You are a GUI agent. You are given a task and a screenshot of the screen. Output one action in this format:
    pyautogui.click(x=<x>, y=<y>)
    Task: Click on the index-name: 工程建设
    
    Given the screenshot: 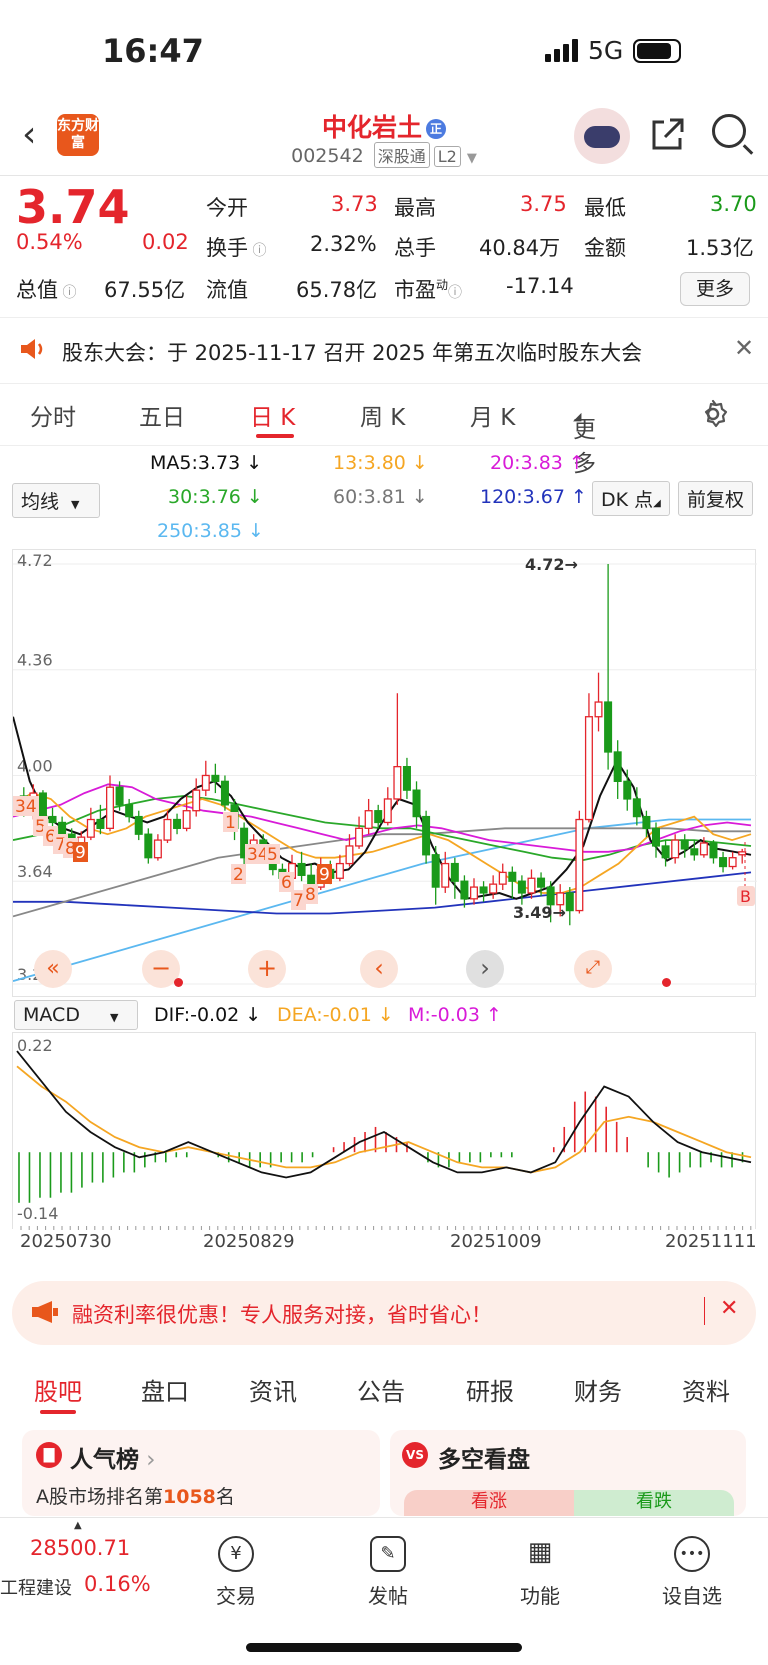 What is the action you would take?
    pyautogui.click(x=36, y=1587)
    